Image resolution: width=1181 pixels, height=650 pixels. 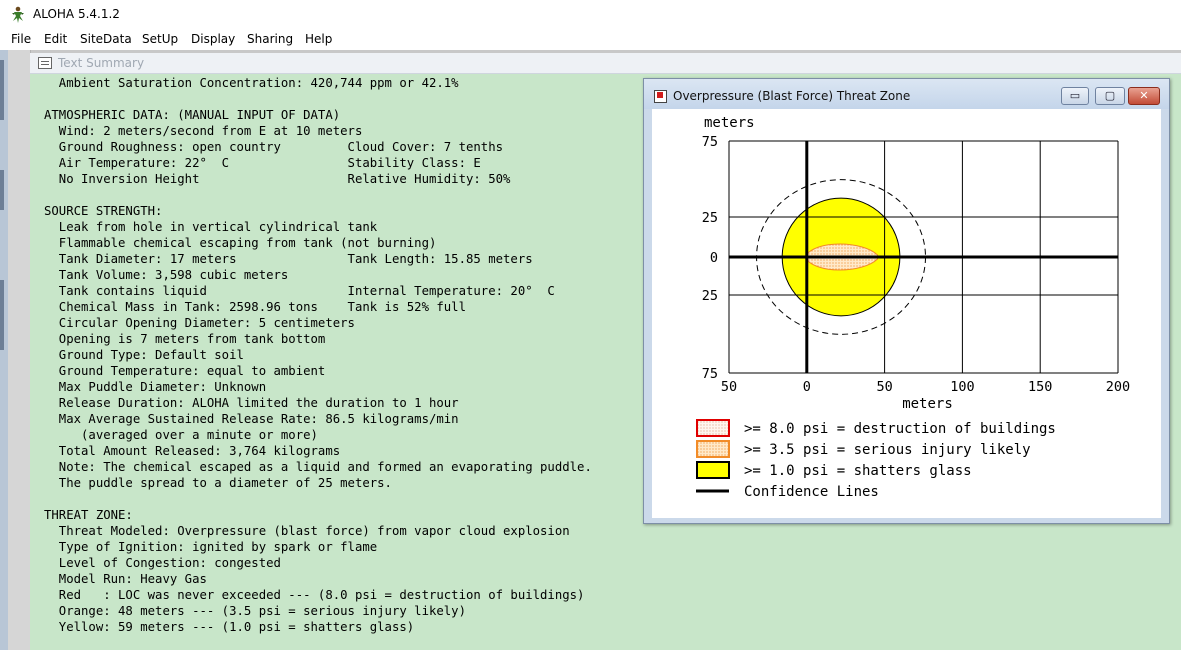 I want to click on x-axis-label: meters, so click(x=927, y=404).